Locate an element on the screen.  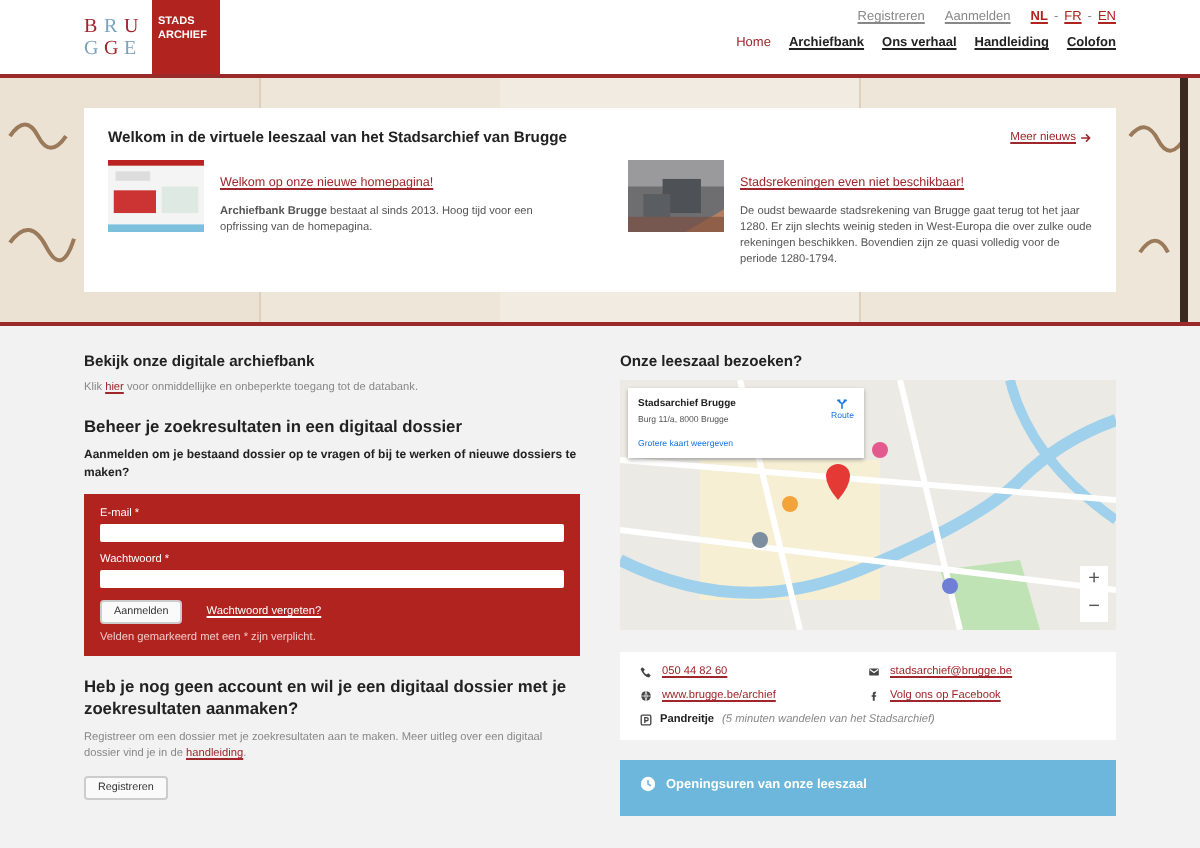
envelope-icon is located at coordinates (874, 672).